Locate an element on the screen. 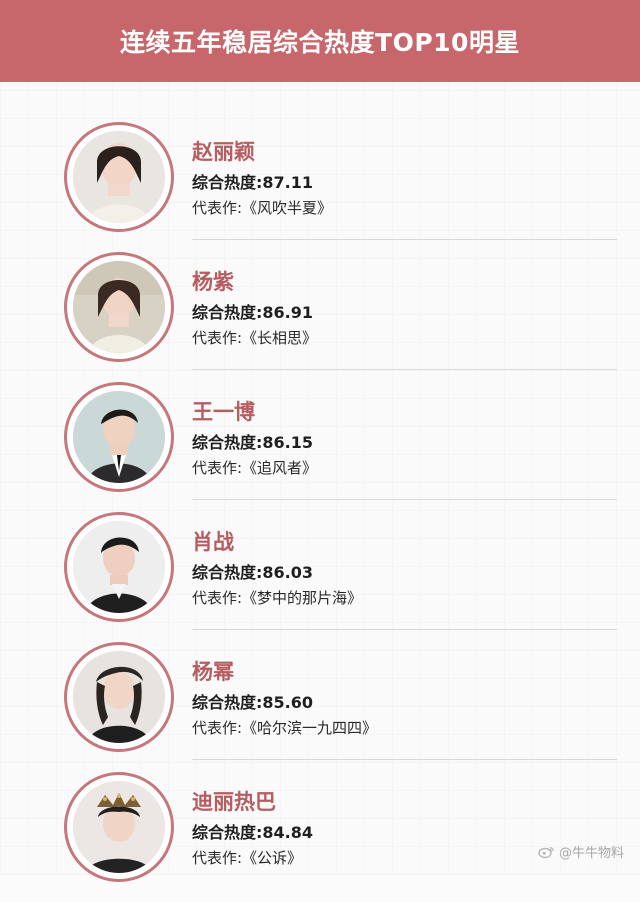  heat-score: 综合热度:86.03 is located at coordinates (253, 572).